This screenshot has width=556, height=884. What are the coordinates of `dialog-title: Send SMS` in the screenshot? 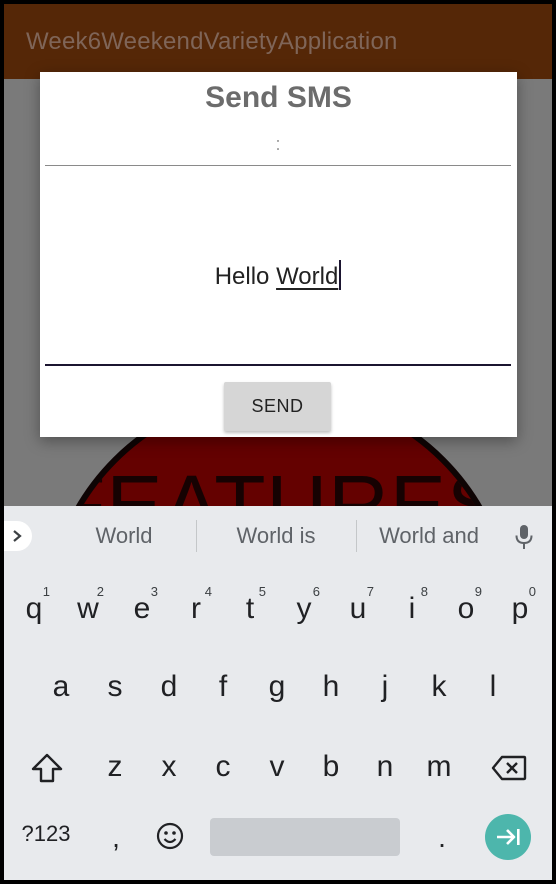 It's located at (278, 97).